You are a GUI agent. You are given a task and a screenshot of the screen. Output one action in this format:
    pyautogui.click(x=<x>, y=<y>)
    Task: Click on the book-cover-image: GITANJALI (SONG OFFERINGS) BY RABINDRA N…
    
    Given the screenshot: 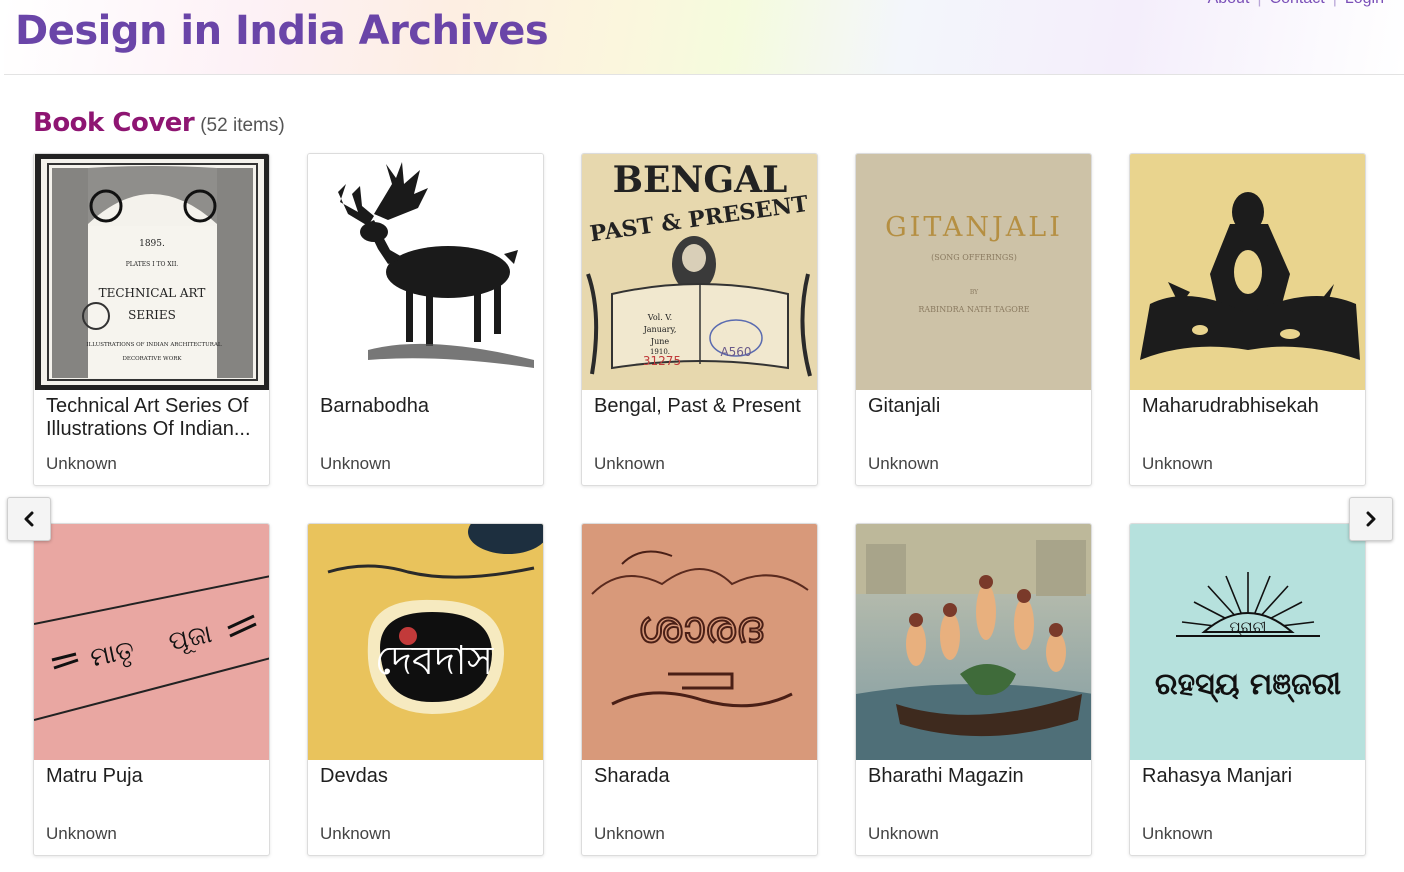 What is the action you would take?
    pyautogui.click(x=973, y=272)
    